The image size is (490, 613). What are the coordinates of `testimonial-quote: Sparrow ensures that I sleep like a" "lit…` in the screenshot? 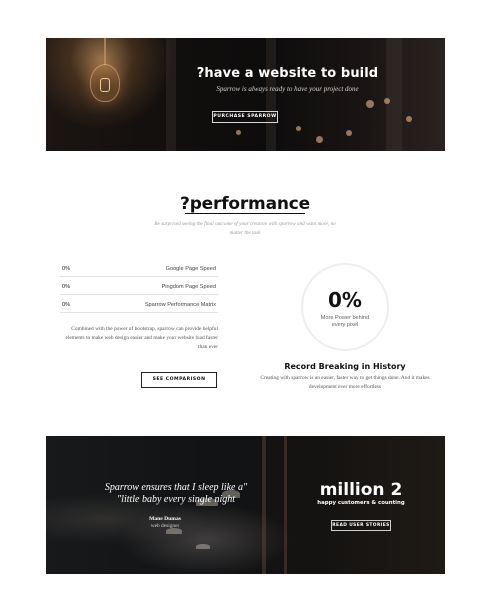 It's located at (176, 493).